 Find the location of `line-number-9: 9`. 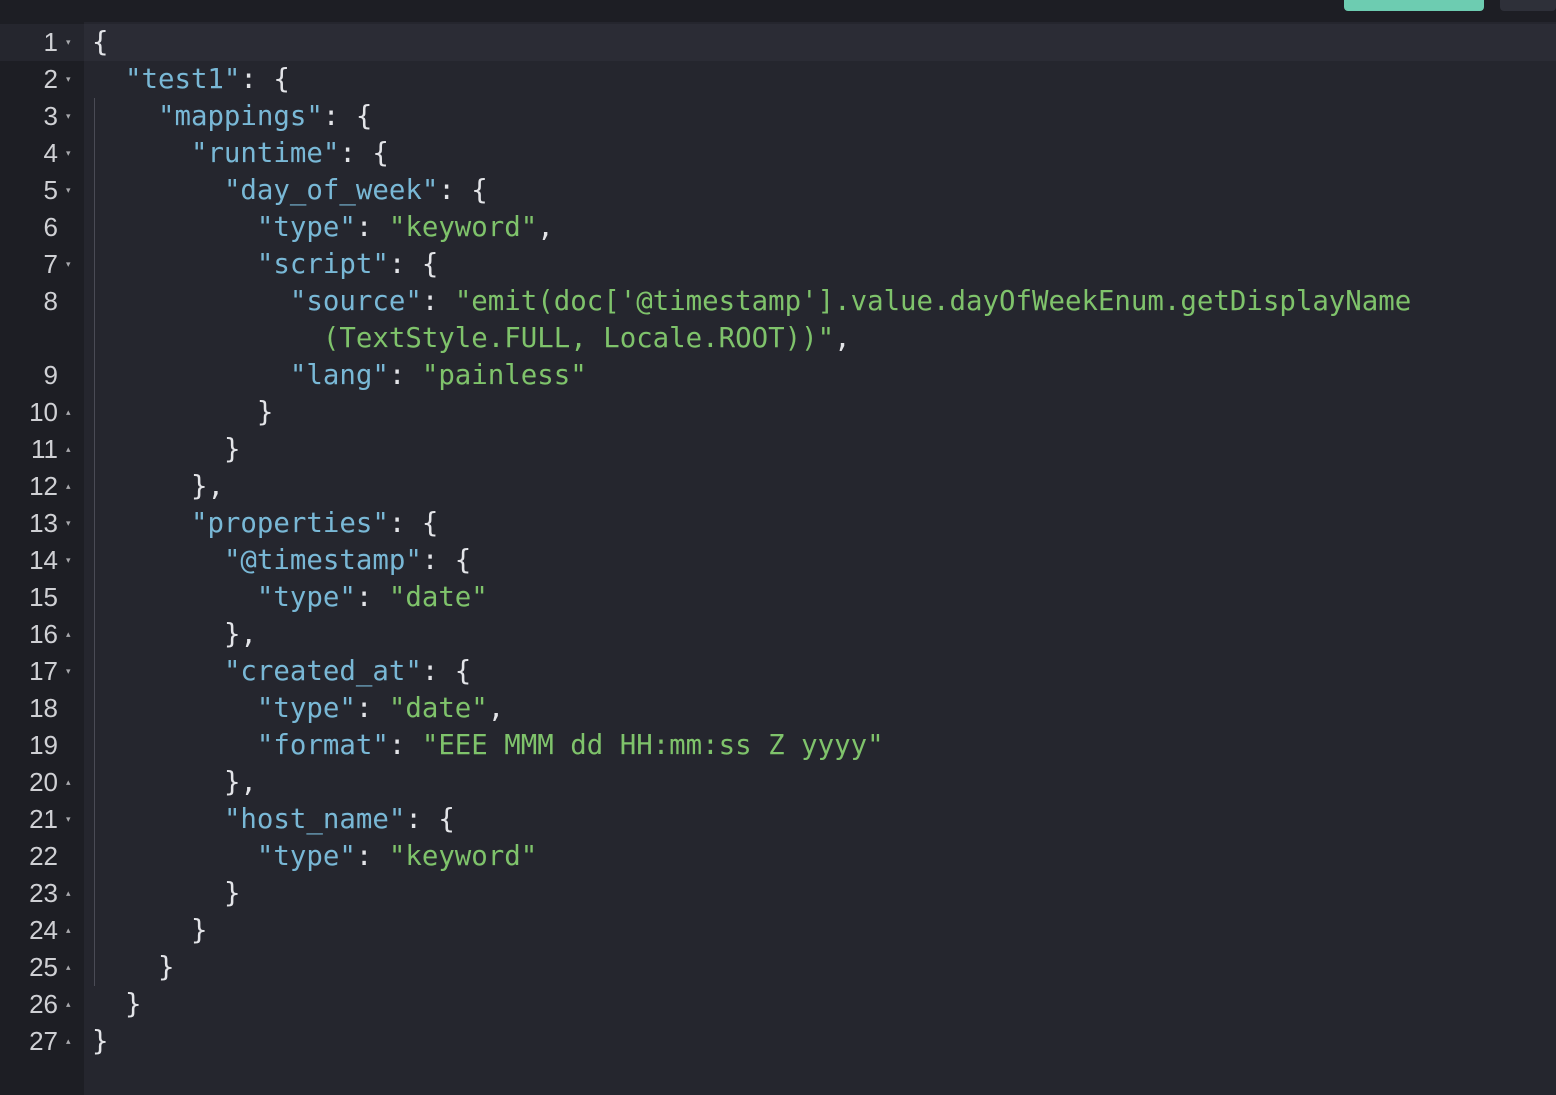

line-number-9: 9 is located at coordinates (42, 375).